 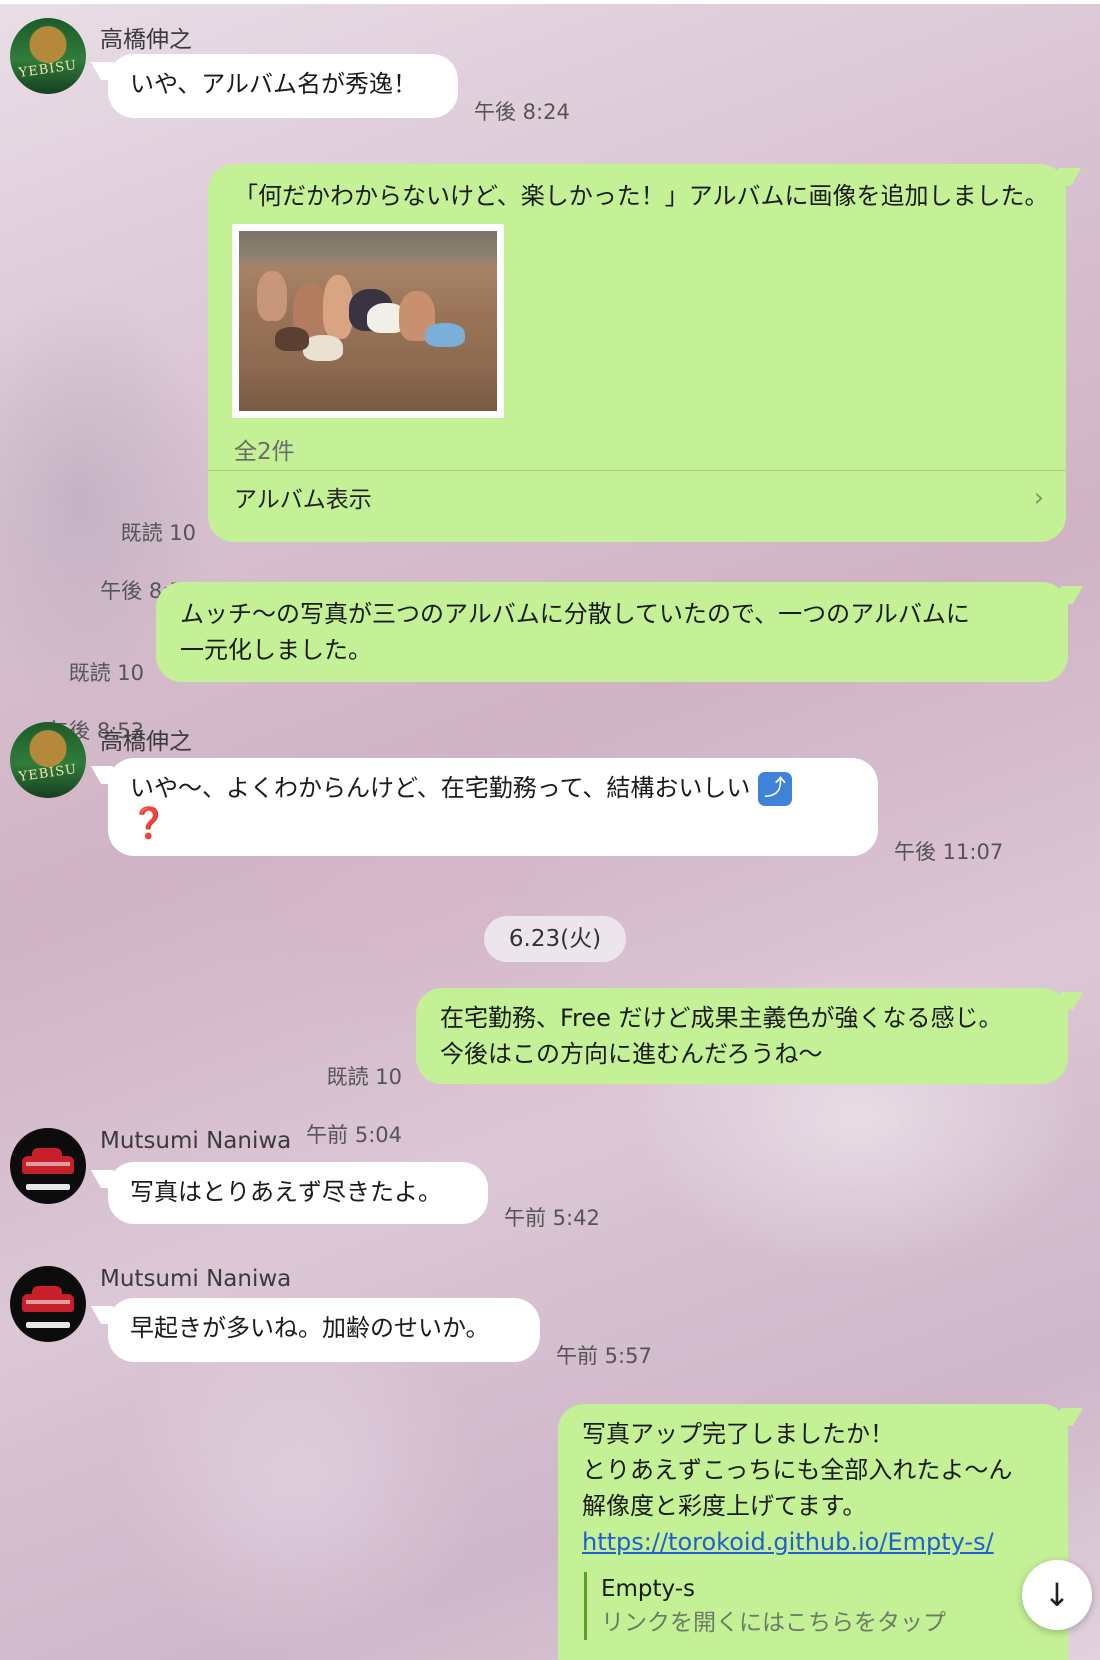 I want to click on message-text: 早起きが多いね。加齢のせいか。, so click(x=310, y=1328).